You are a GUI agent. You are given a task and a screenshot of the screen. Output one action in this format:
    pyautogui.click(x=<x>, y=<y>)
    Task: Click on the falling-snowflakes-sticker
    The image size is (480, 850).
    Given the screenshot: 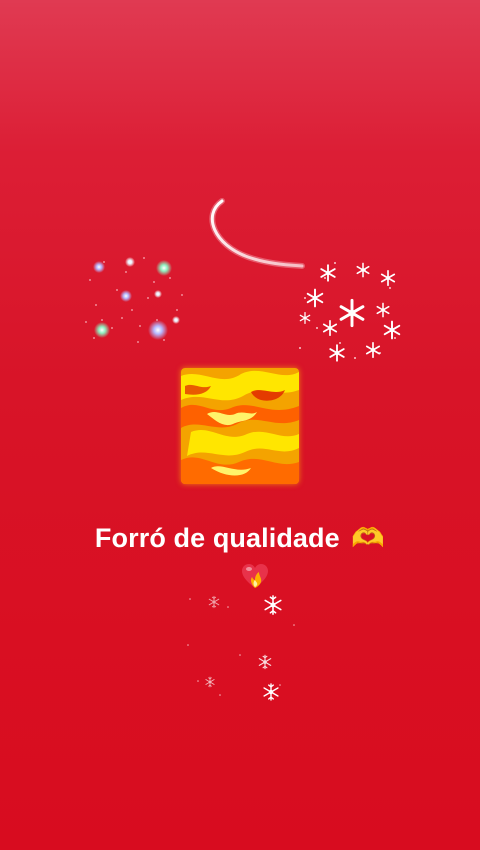 What is the action you would take?
    pyautogui.click(x=241, y=648)
    